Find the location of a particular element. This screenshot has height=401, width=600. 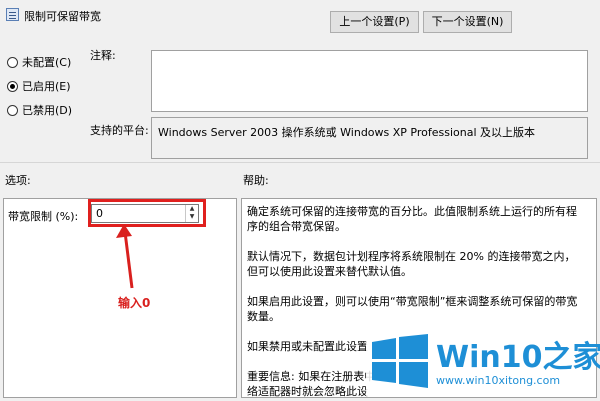

annotation-arrow is located at coordinates (125, 256).